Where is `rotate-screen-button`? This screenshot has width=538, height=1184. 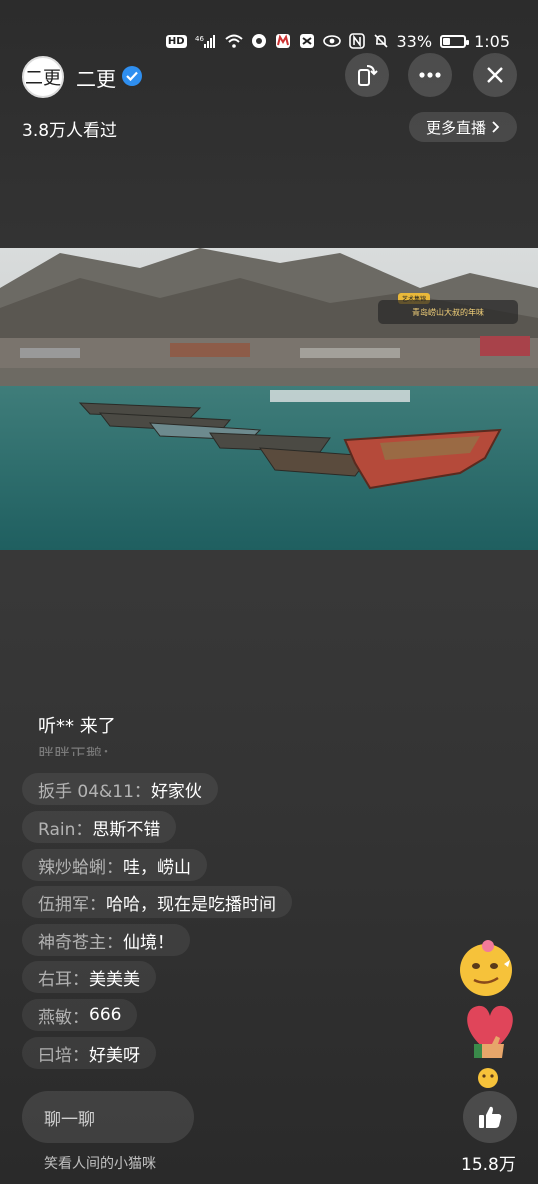
rotate-screen-button is located at coordinates (367, 75).